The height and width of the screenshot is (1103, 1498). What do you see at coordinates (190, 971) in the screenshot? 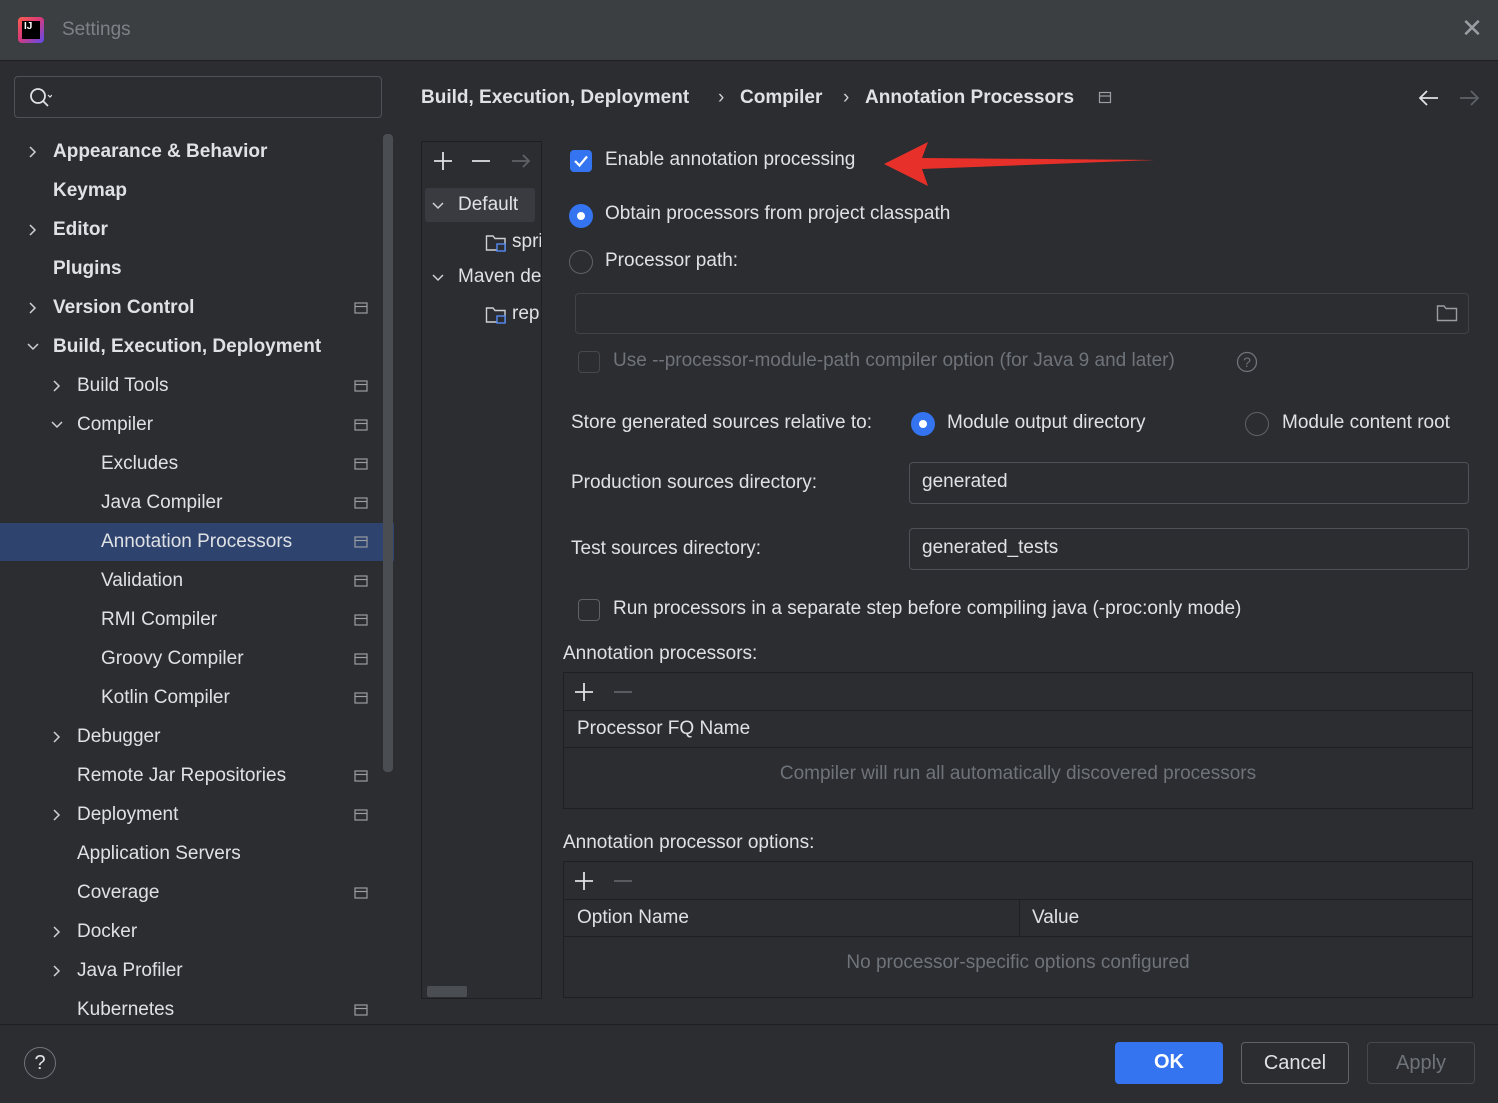
I see `sidebar-item: Java Profiler` at bounding box center [190, 971].